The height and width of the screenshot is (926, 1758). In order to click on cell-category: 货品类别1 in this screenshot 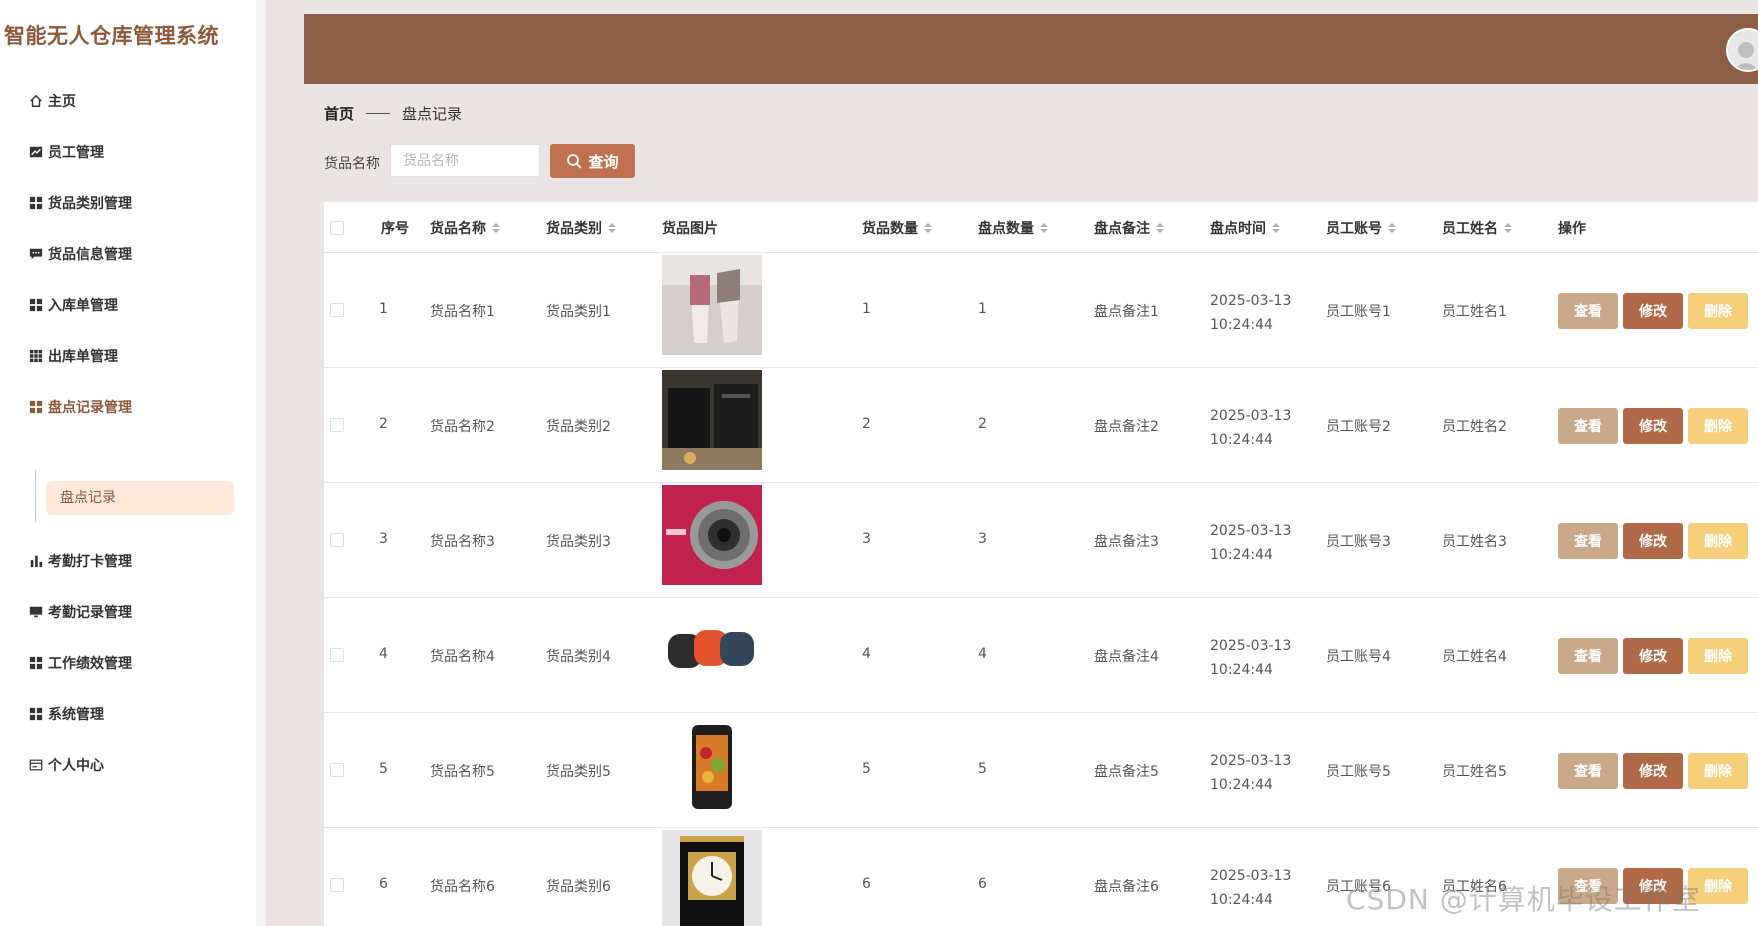, I will do `click(578, 312)`.